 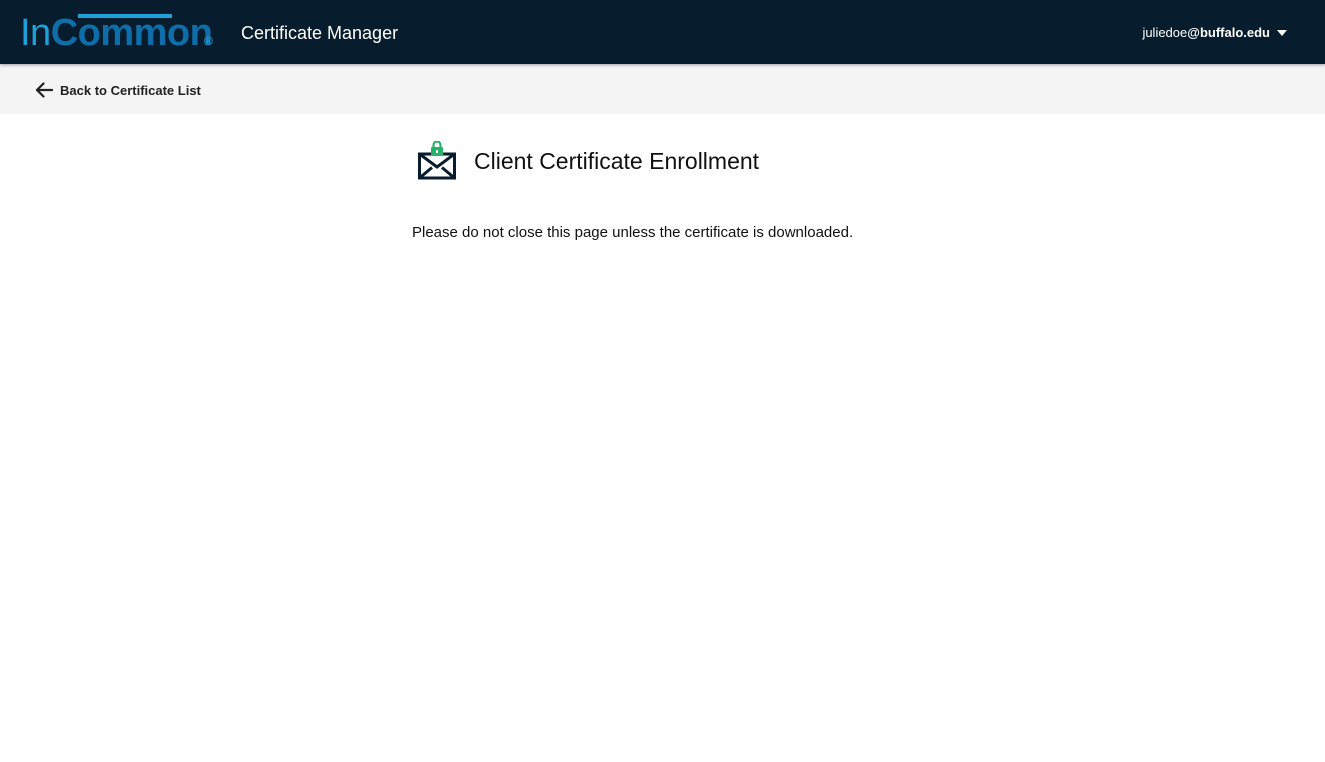 What do you see at coordinates (662, 89) in the screenshot?
I see `sub-navigation-bar: Back to Certificate List` at bounding box center [662, 89].